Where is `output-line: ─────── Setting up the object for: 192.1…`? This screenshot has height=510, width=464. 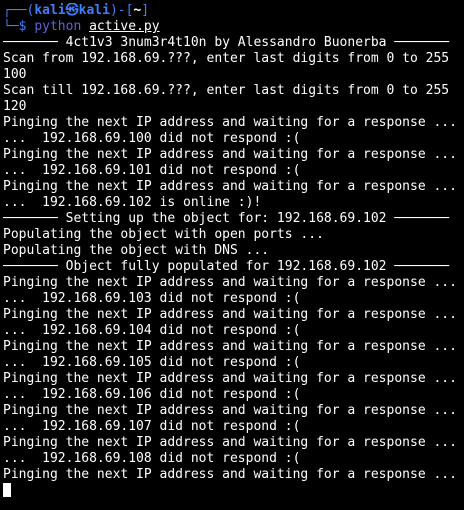 output-line: ─────── Setting up the object for: 192.1… is located at coordinates (226, 218).